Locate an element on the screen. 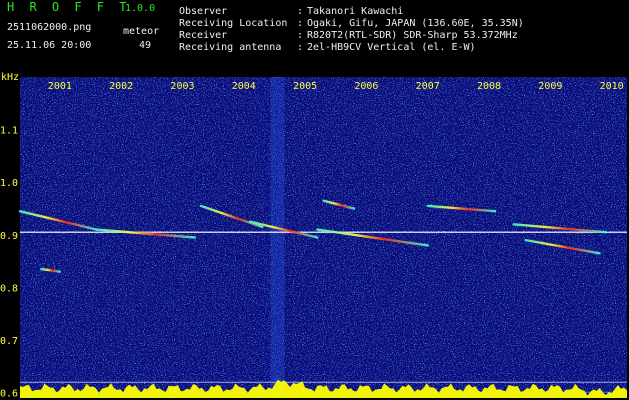 This screenshot has height=400, width=629. x-tick-label: 2007 is located at coordinates (428, 86).